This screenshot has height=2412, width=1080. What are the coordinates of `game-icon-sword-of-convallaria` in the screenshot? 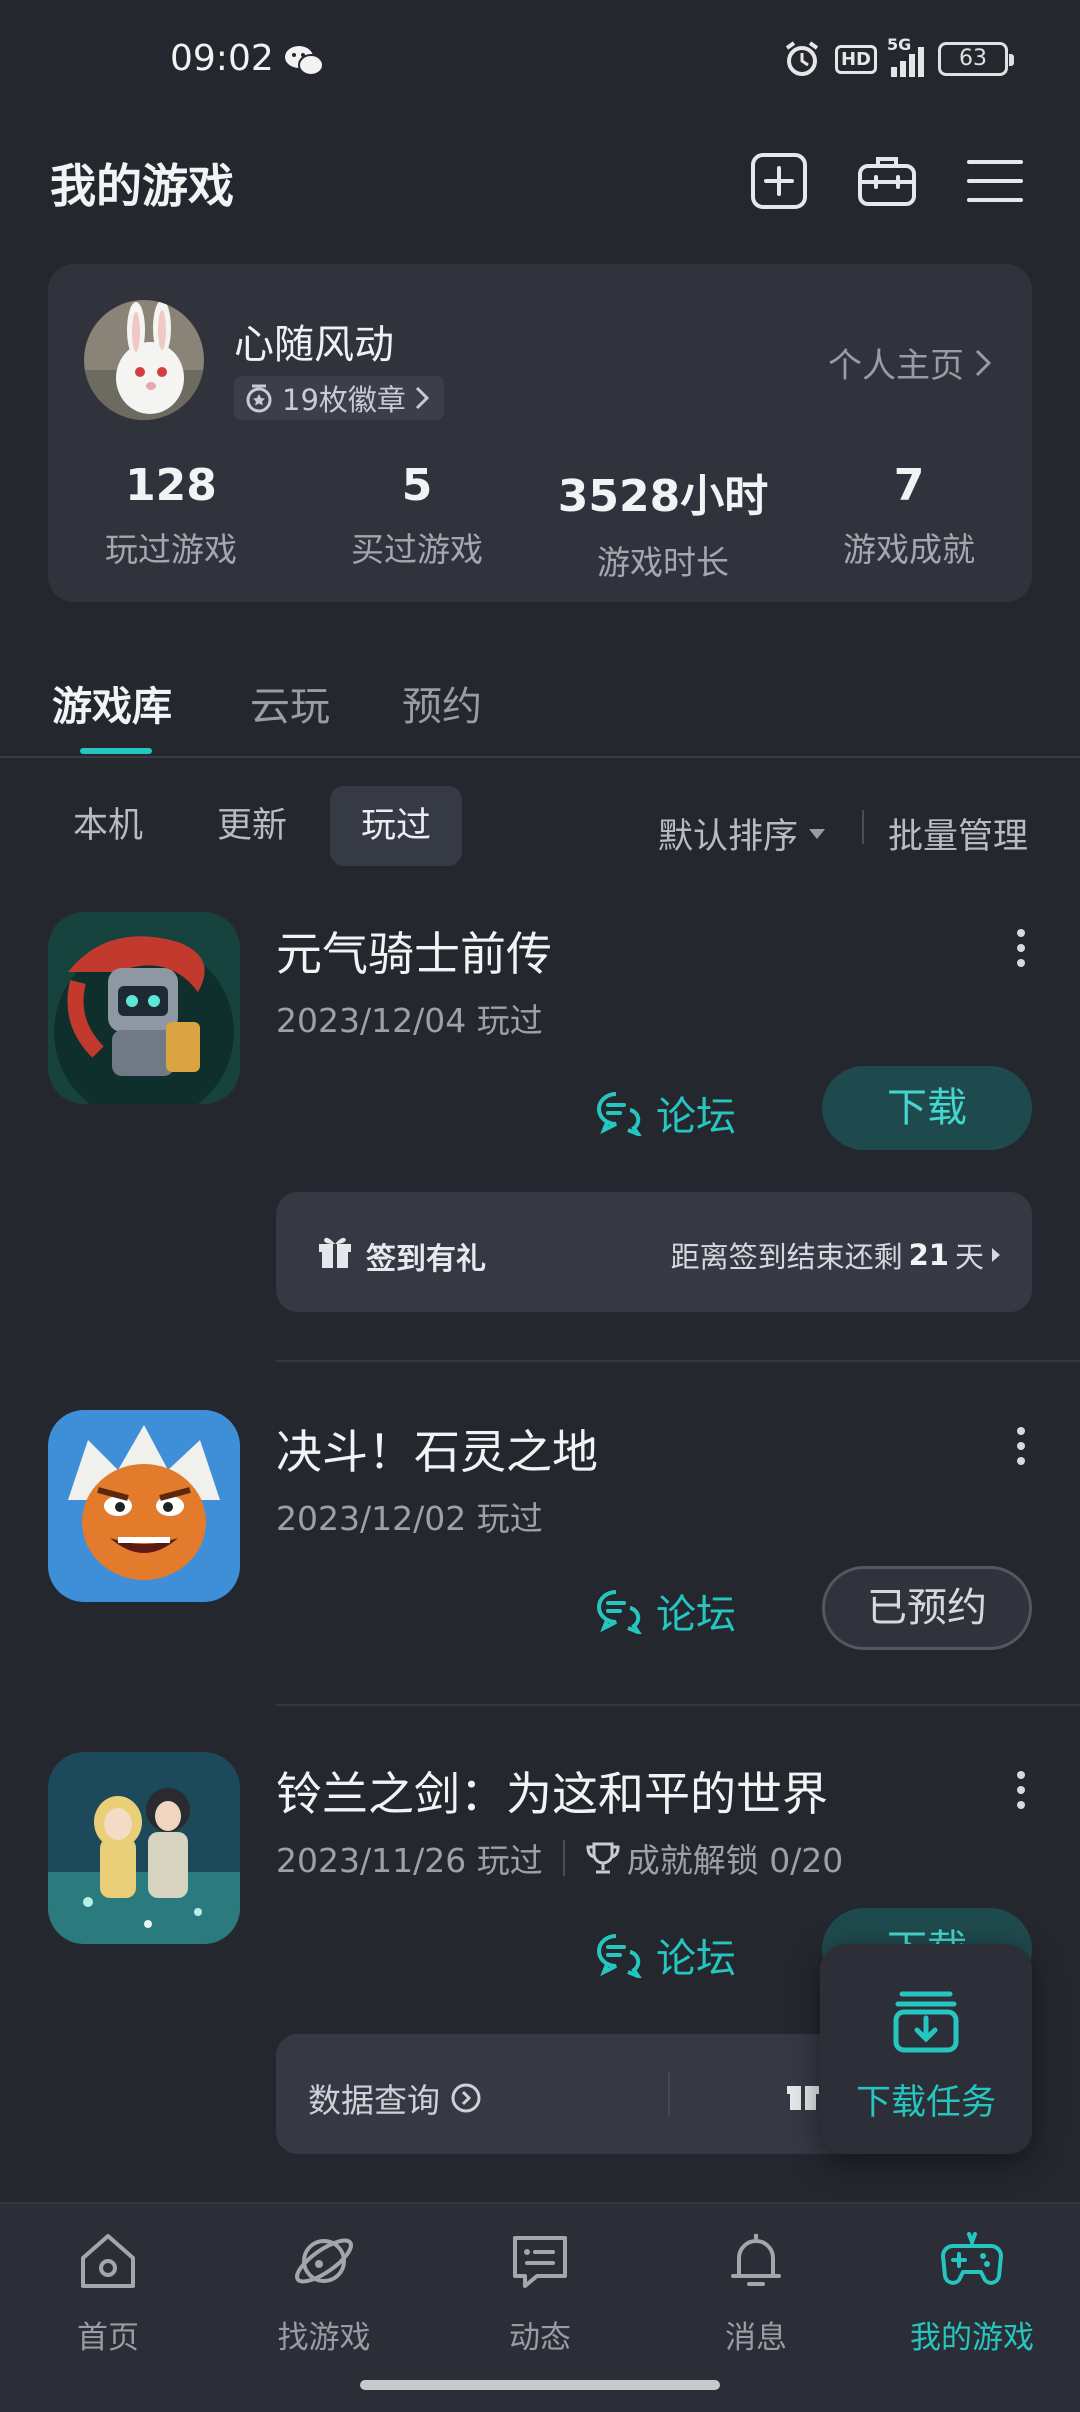 It's located at (144, 1848).